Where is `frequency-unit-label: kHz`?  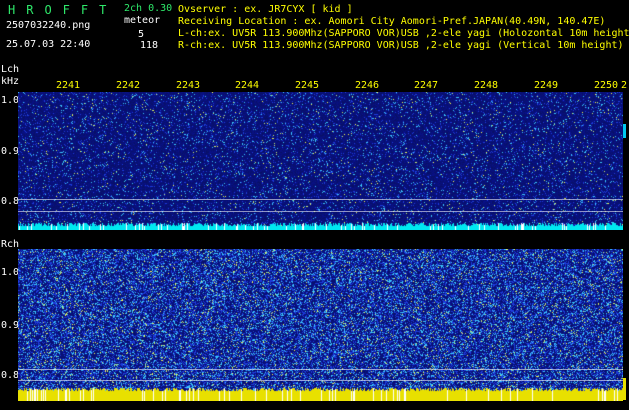
frequency-unit-label: kHz is located at coordinates (10, 81).